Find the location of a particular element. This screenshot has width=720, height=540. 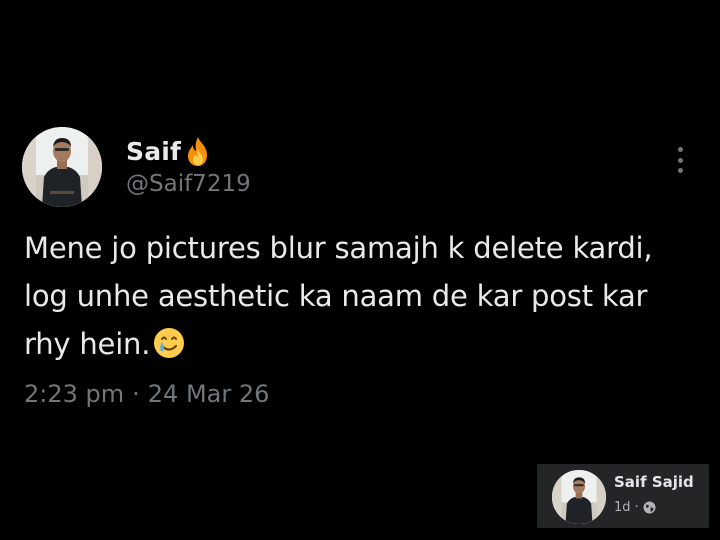

tweet-time: 2:23 pm is located at coordinates (74, 394).